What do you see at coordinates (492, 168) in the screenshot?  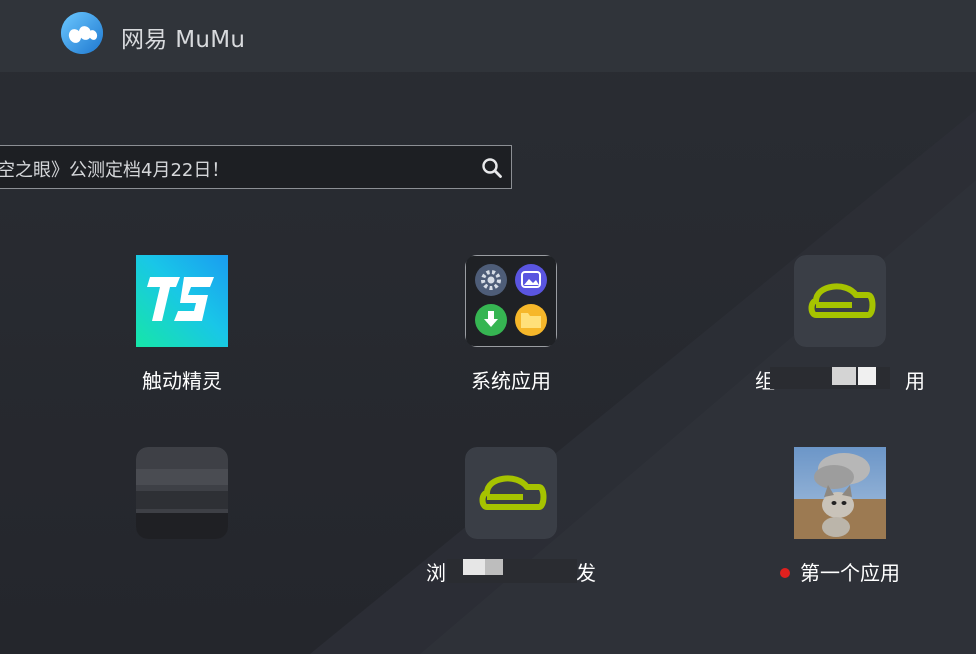 I see `search-icon` at bounding box center [492, 168].